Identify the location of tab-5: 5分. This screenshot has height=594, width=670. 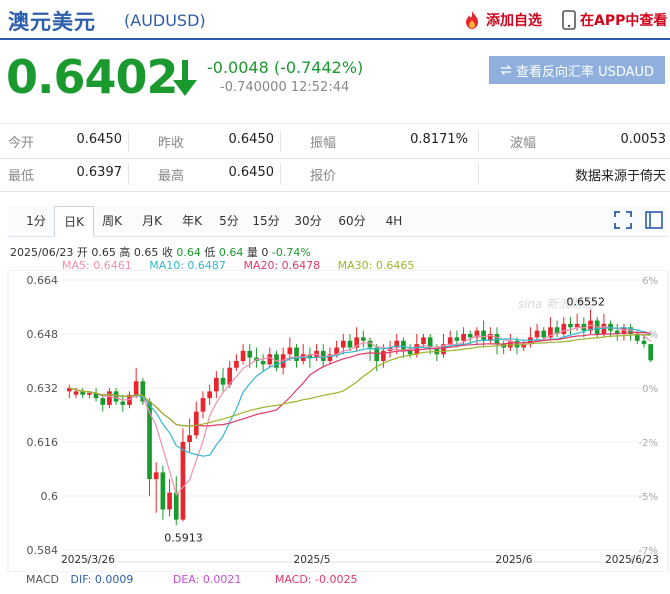
(229, 221).